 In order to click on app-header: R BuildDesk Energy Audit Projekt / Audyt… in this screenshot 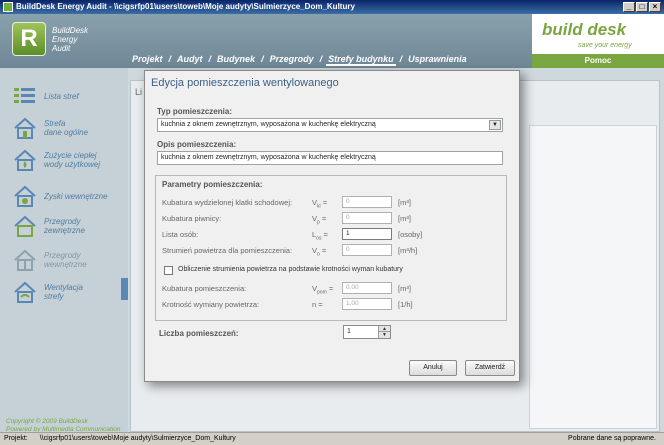, I will do `click(332, 41)`.